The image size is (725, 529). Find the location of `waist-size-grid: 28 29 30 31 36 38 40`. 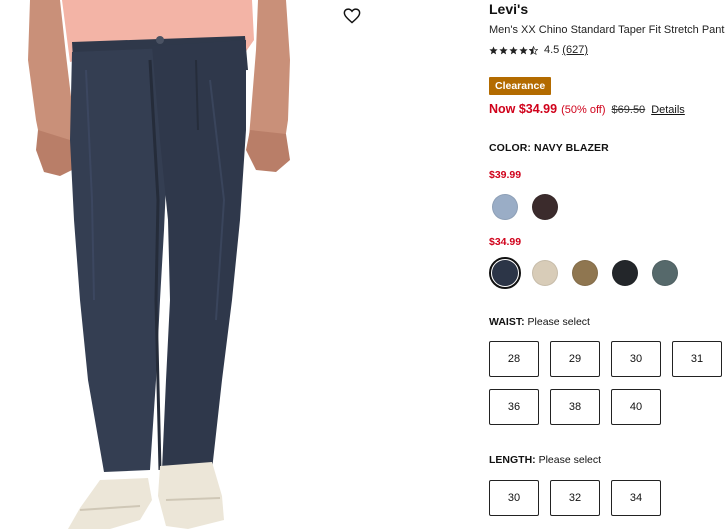

waist-size-grid: 28 29 30 31 36 38 40 is located at coordinates (605, 383).